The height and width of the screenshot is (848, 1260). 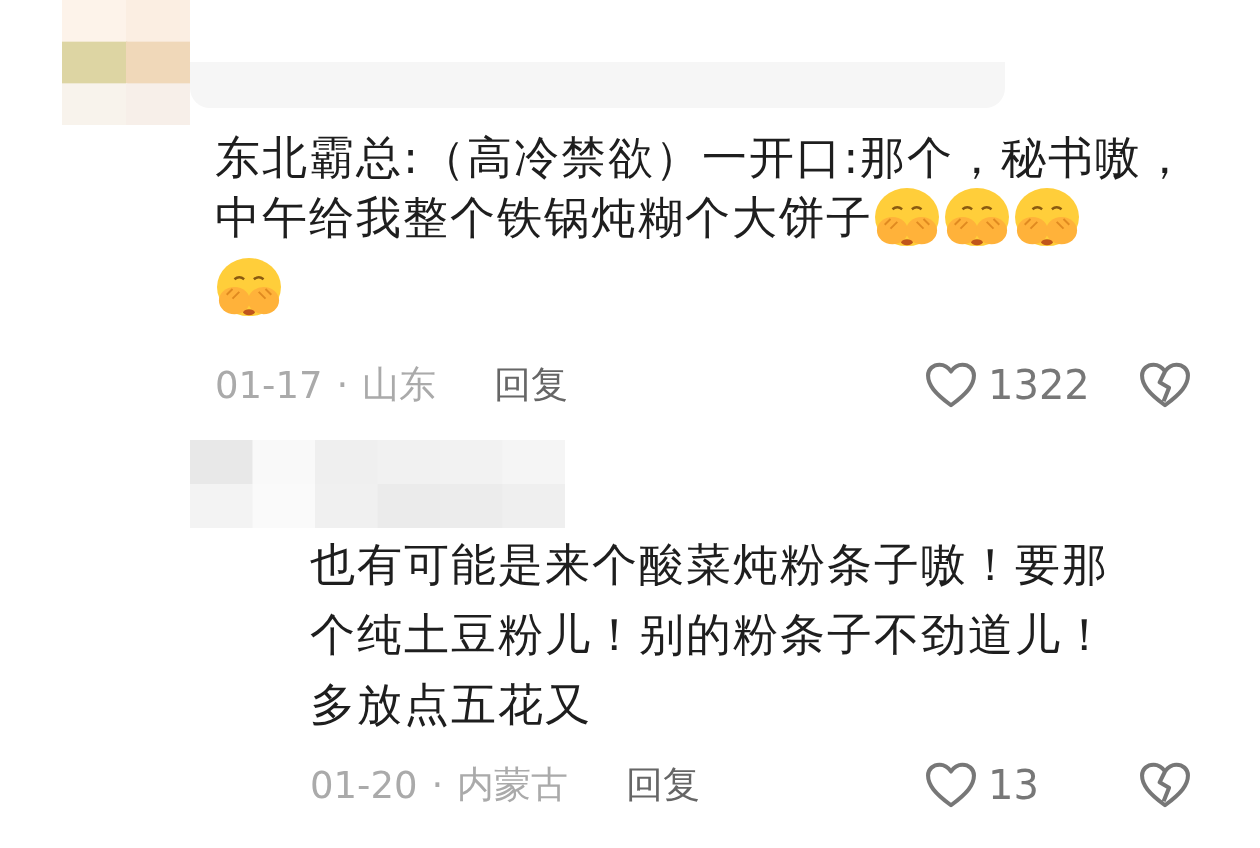 I want to click on like-count: 13, so click(x=1014, y=785).